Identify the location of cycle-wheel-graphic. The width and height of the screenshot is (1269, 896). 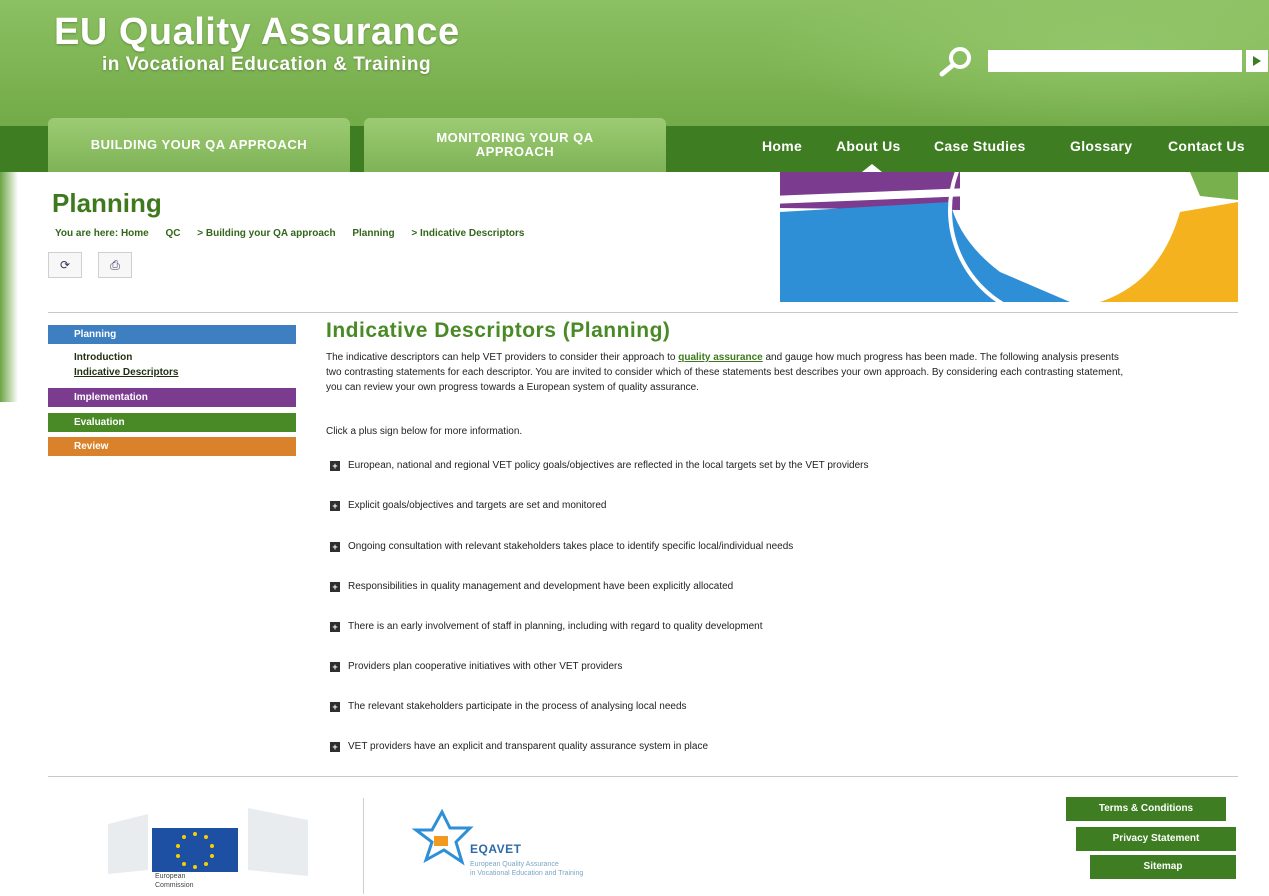
(1004, 237).